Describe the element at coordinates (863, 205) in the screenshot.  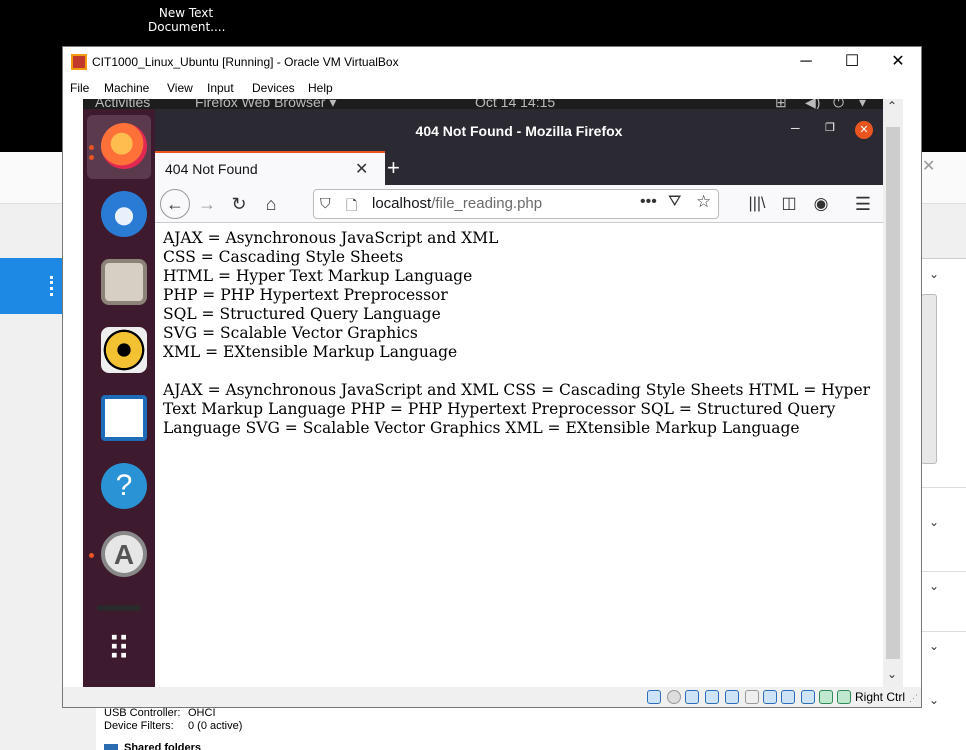
I see `hamburger-menu-icon: ☰` at that location.